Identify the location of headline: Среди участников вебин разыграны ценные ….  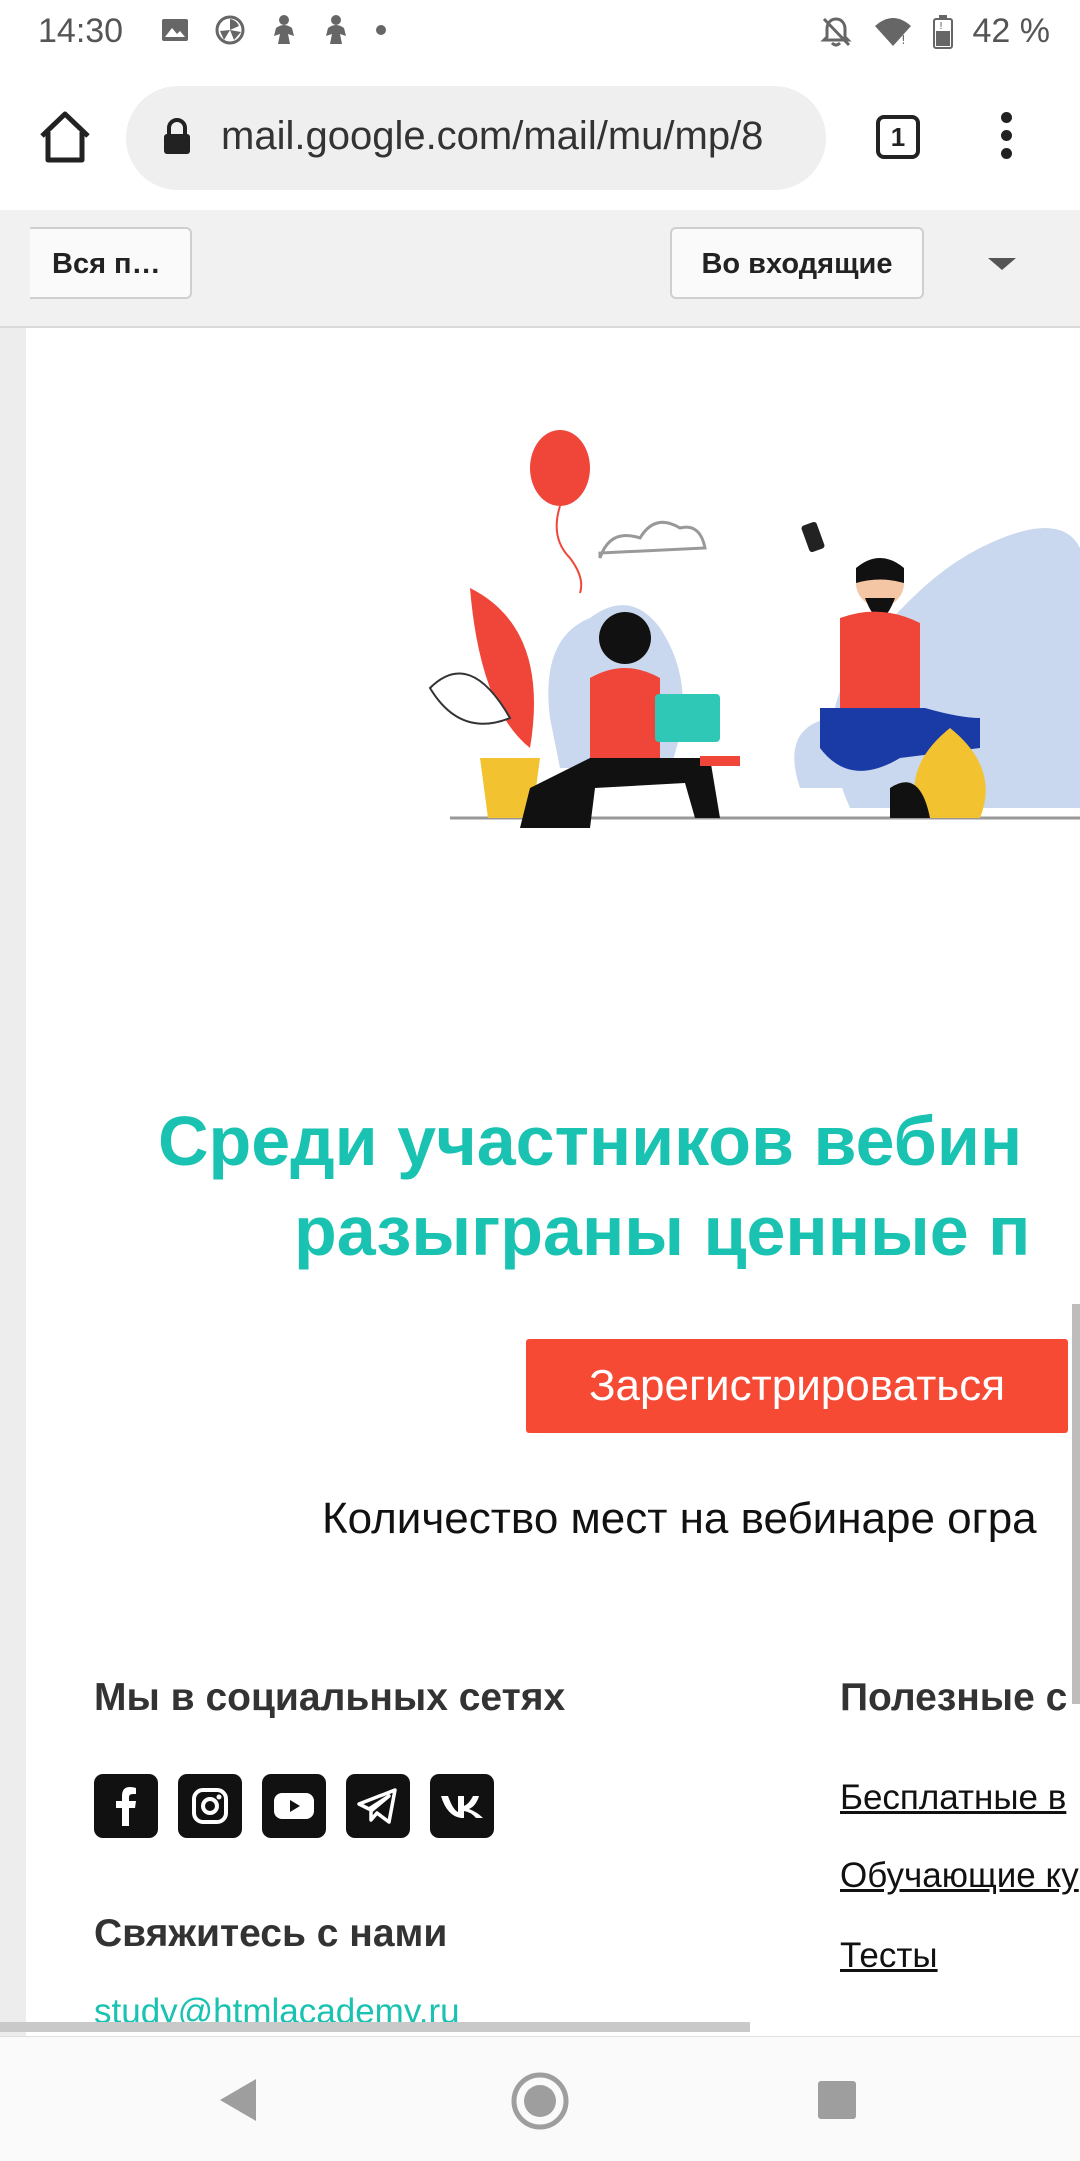
(619, 1186).